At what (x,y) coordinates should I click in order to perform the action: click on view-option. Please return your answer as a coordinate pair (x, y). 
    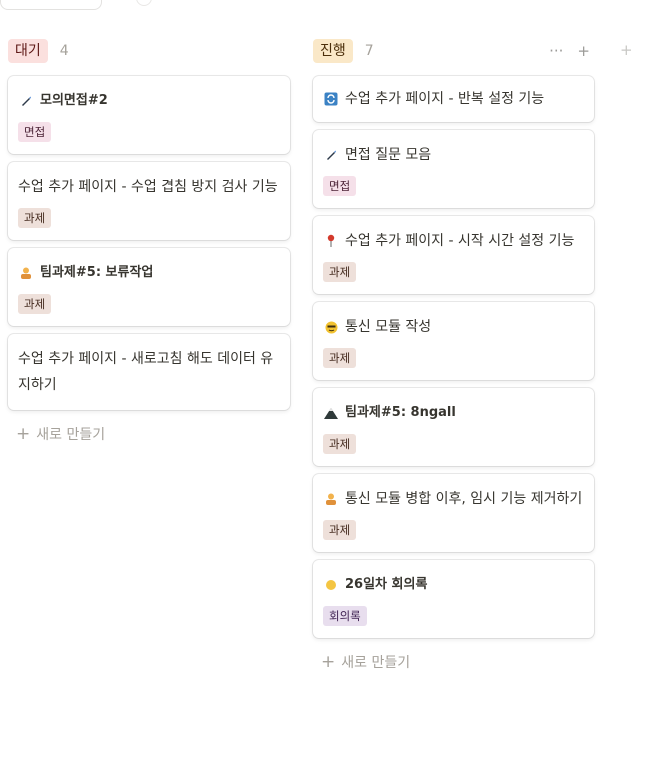
    Looking at the image, I should click on (144, 3).